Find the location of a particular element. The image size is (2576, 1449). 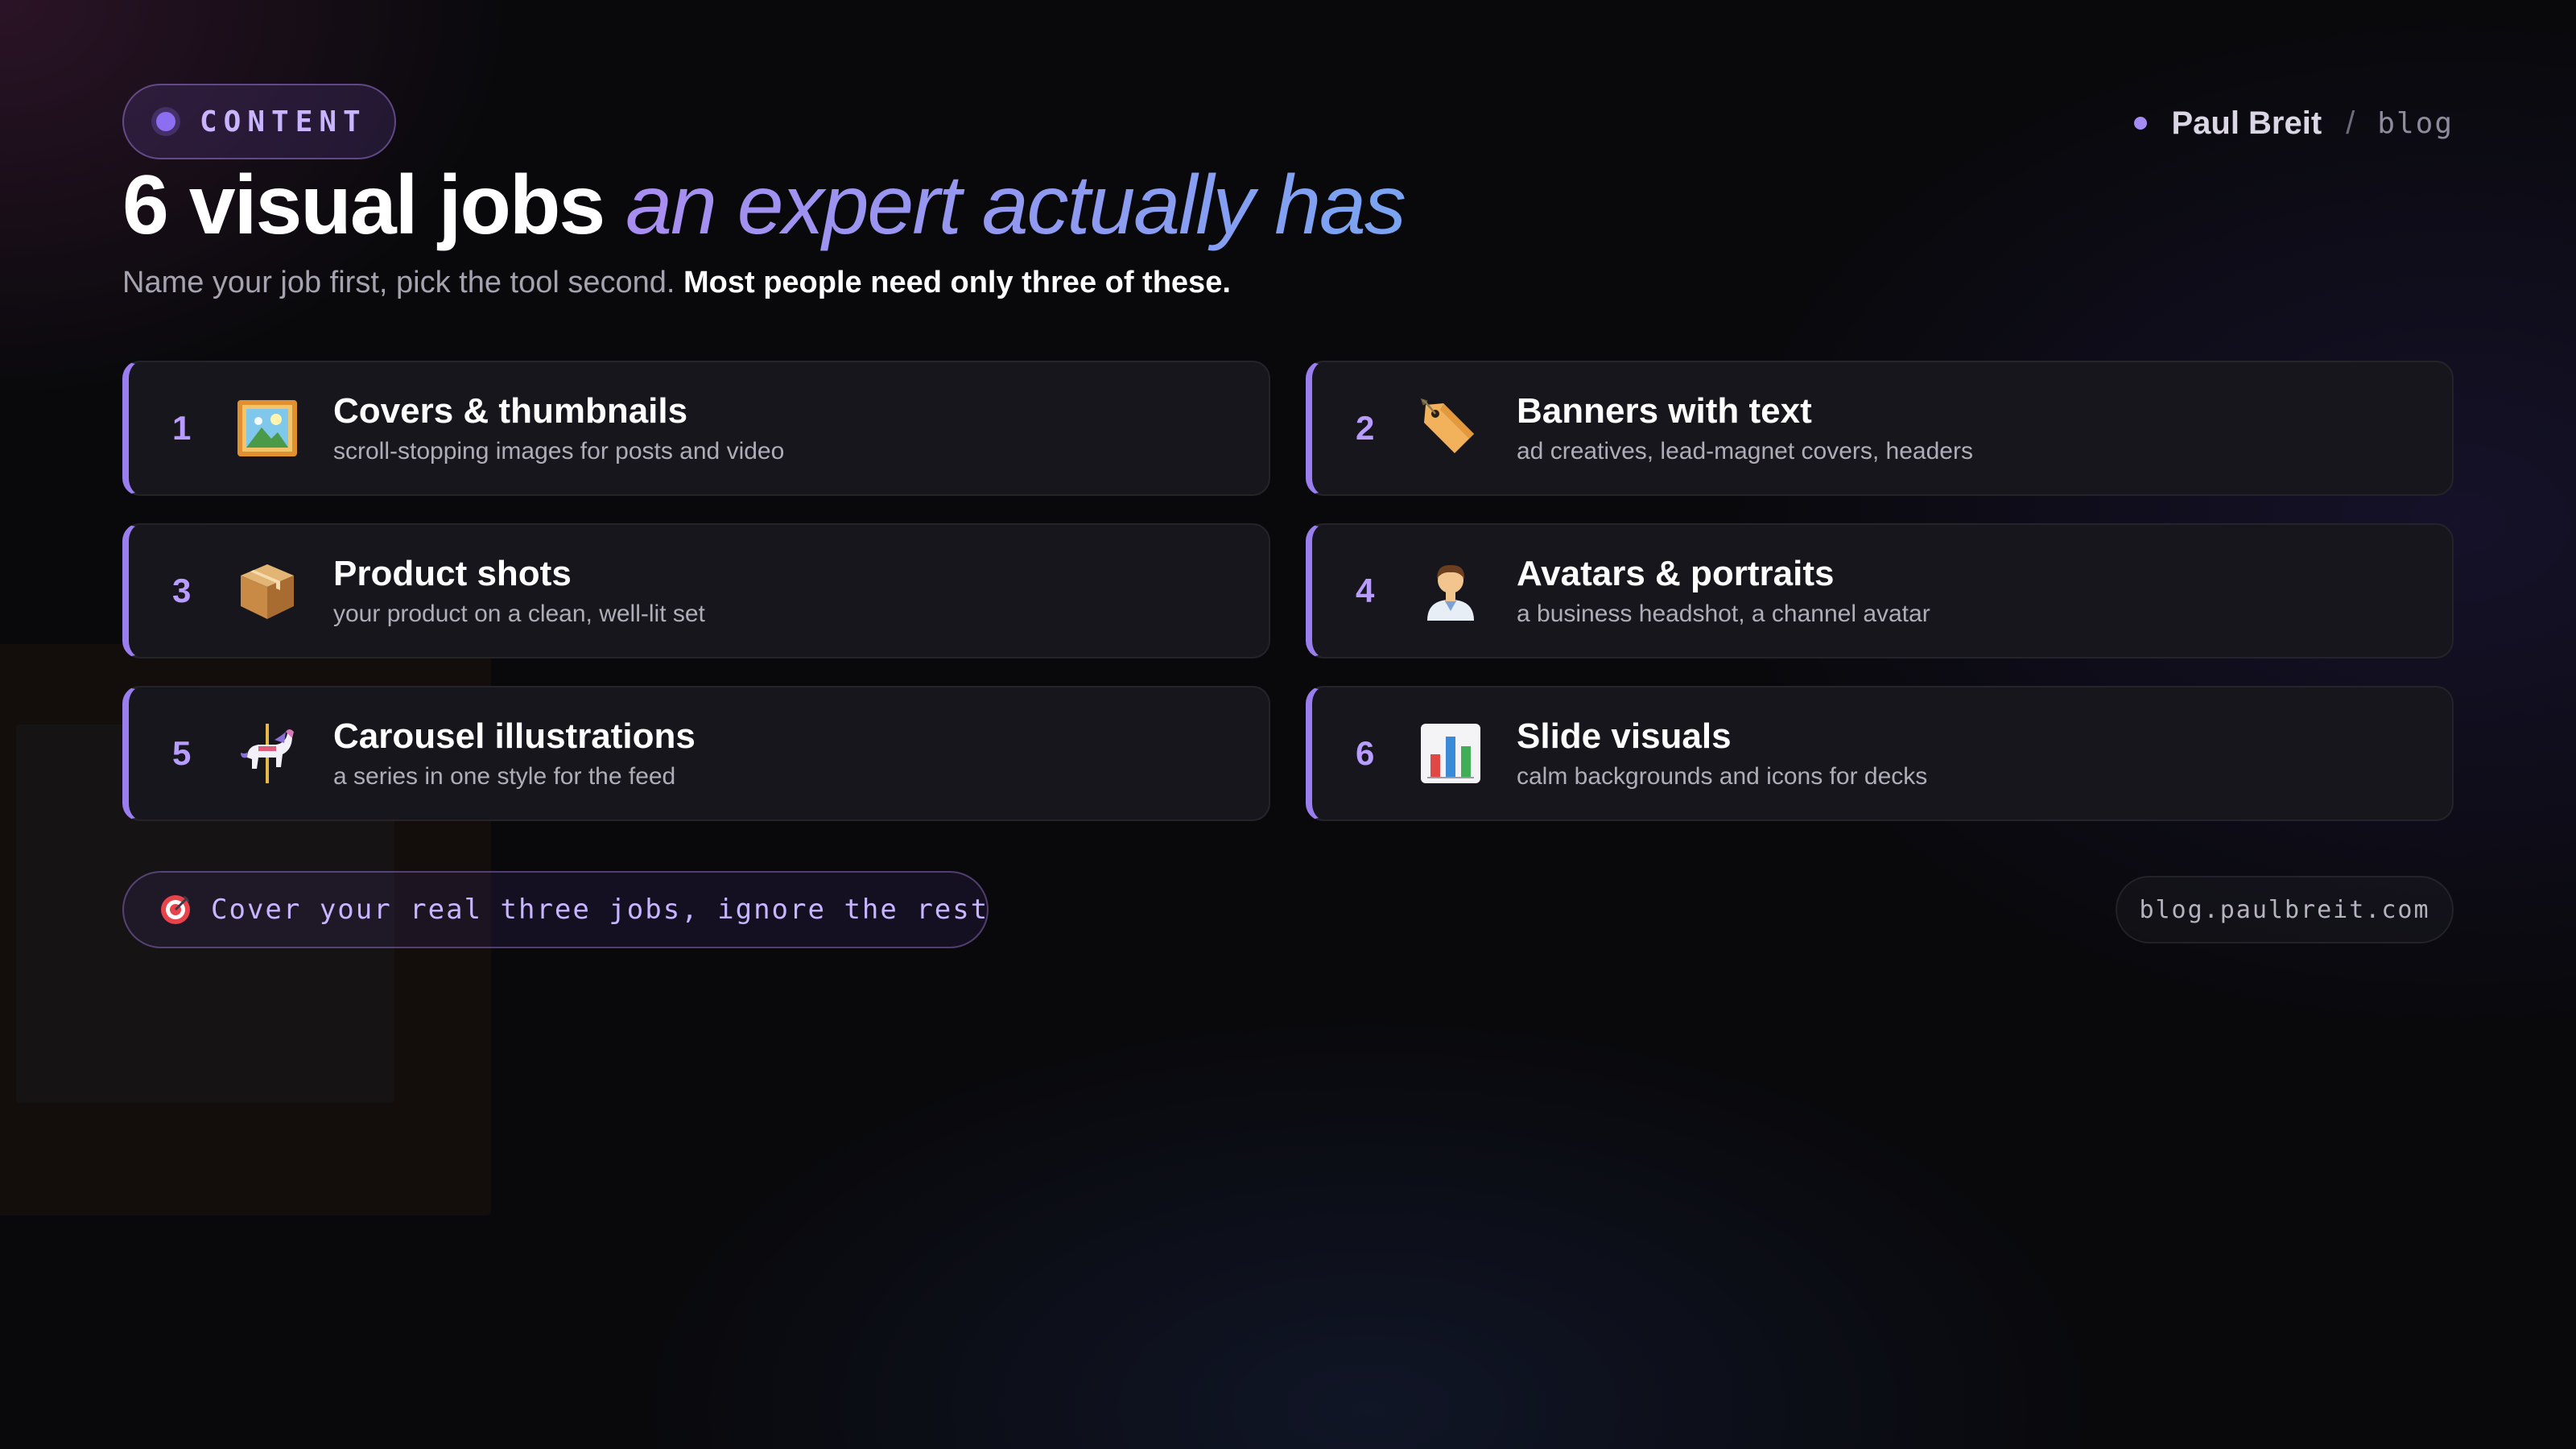

badge-dot-icon is located at coordinates (165, 121).